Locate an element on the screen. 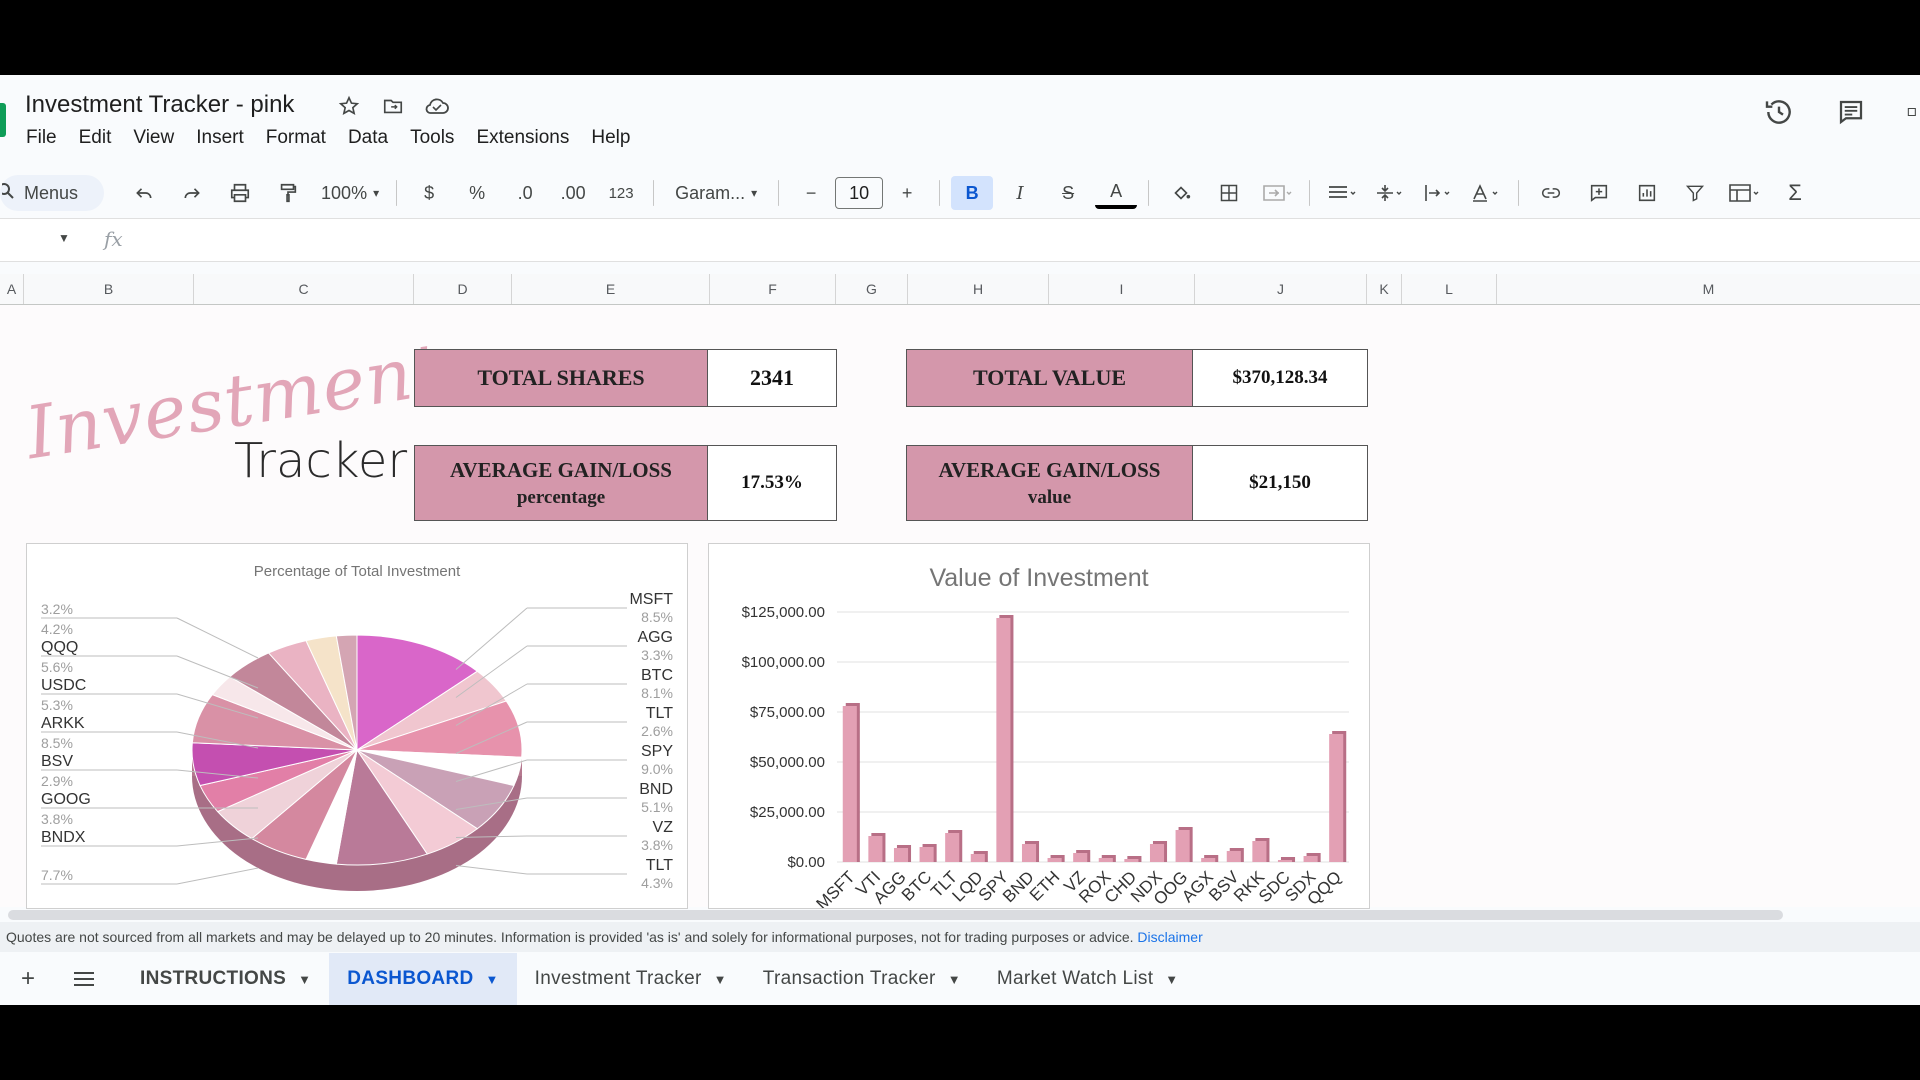 The height and width of the screenshot is (1080, 1920). fill-color-icon is located at coordinates (1181, 193).